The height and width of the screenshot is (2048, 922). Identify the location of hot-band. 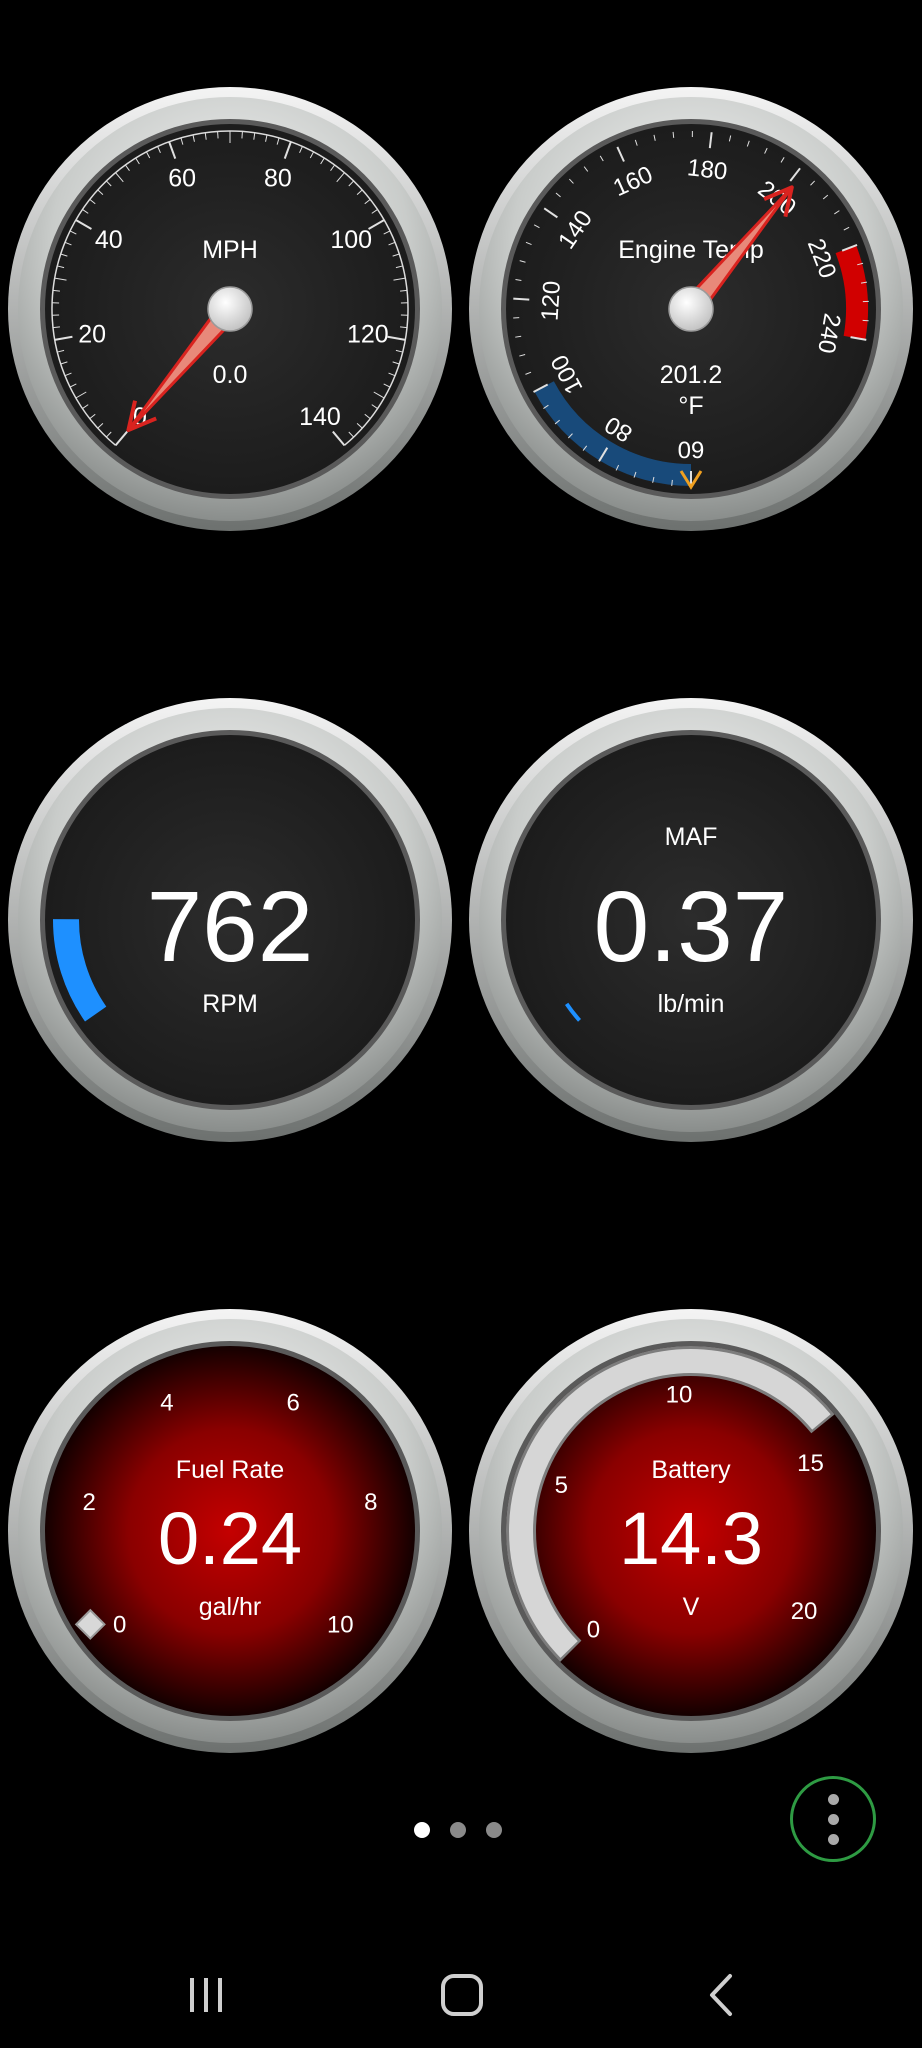
(851, 292).